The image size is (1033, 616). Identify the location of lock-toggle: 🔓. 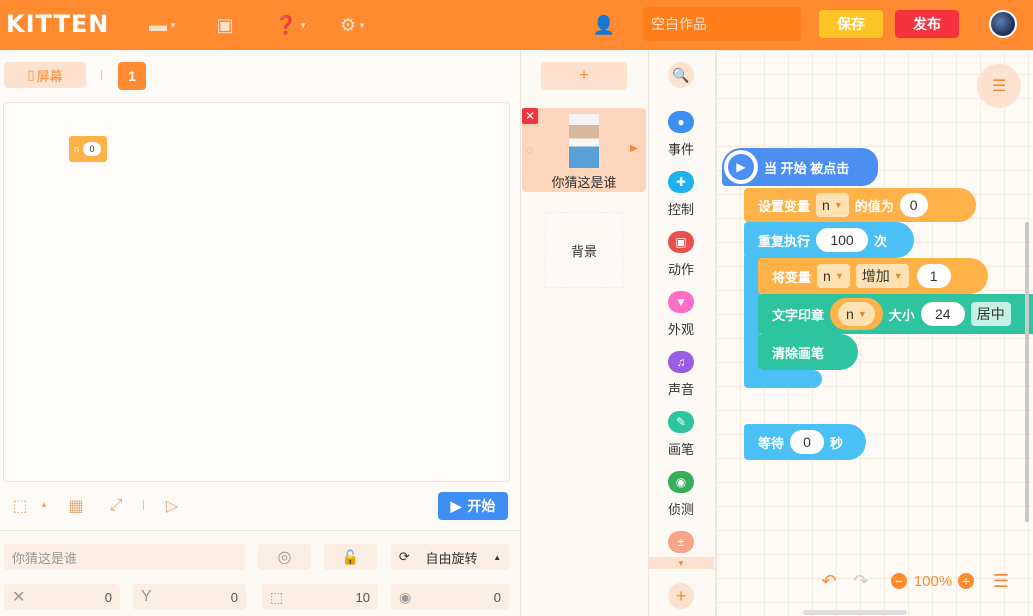
(350, 557).